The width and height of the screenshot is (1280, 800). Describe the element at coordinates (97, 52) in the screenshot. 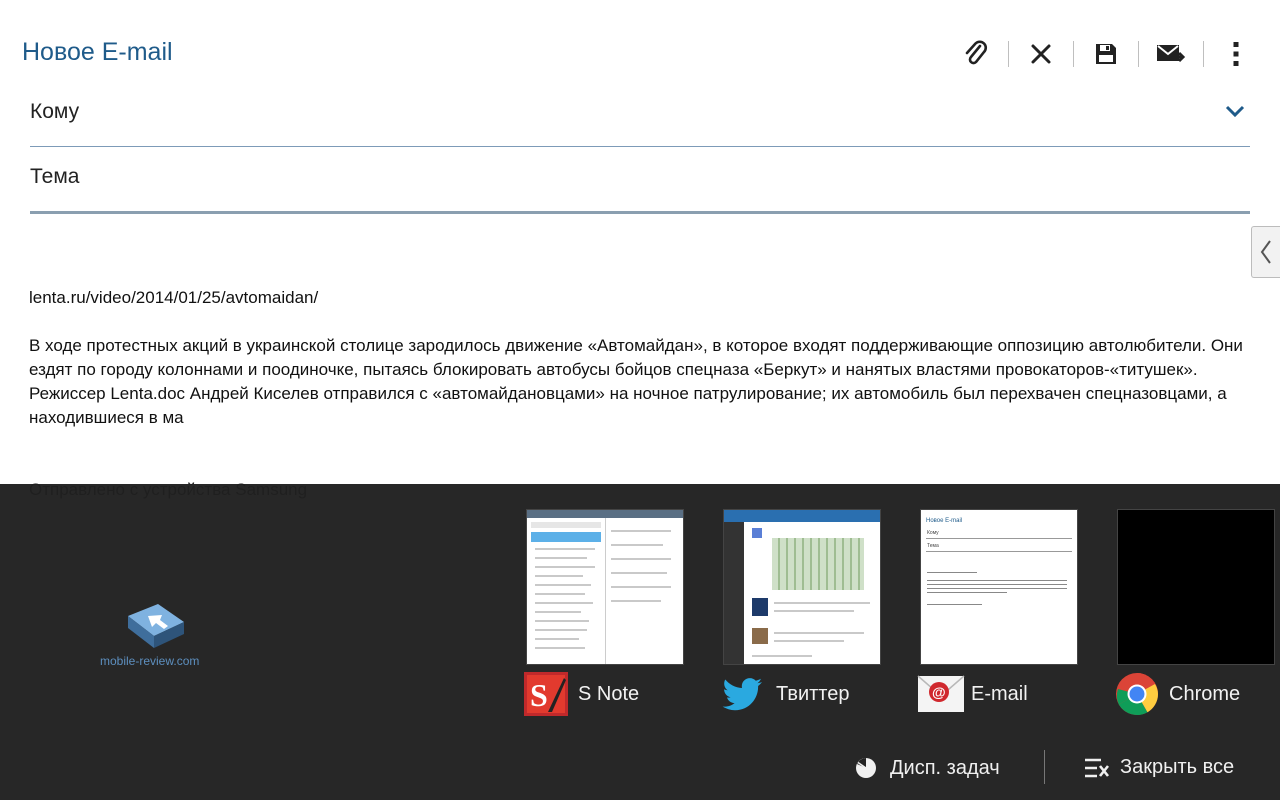

I see `page-title: Новое E-mail` at that location.